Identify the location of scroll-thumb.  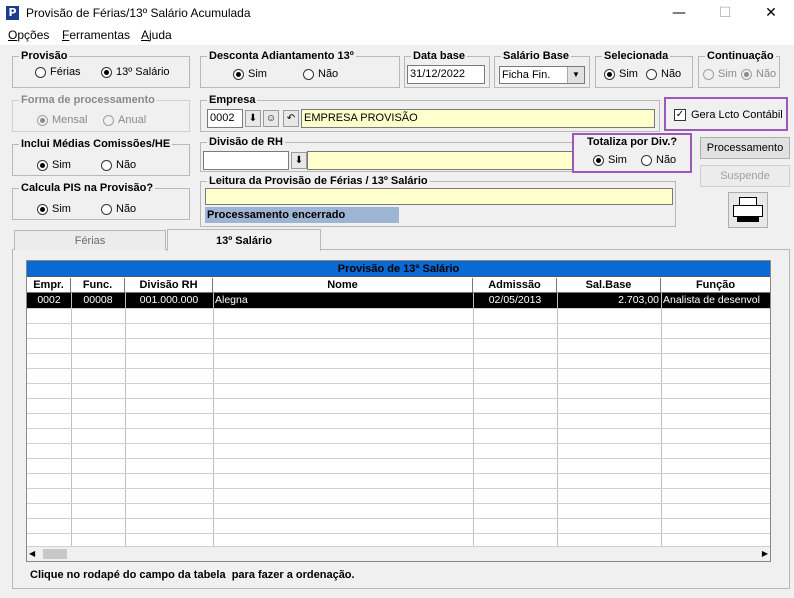
(55, 554).